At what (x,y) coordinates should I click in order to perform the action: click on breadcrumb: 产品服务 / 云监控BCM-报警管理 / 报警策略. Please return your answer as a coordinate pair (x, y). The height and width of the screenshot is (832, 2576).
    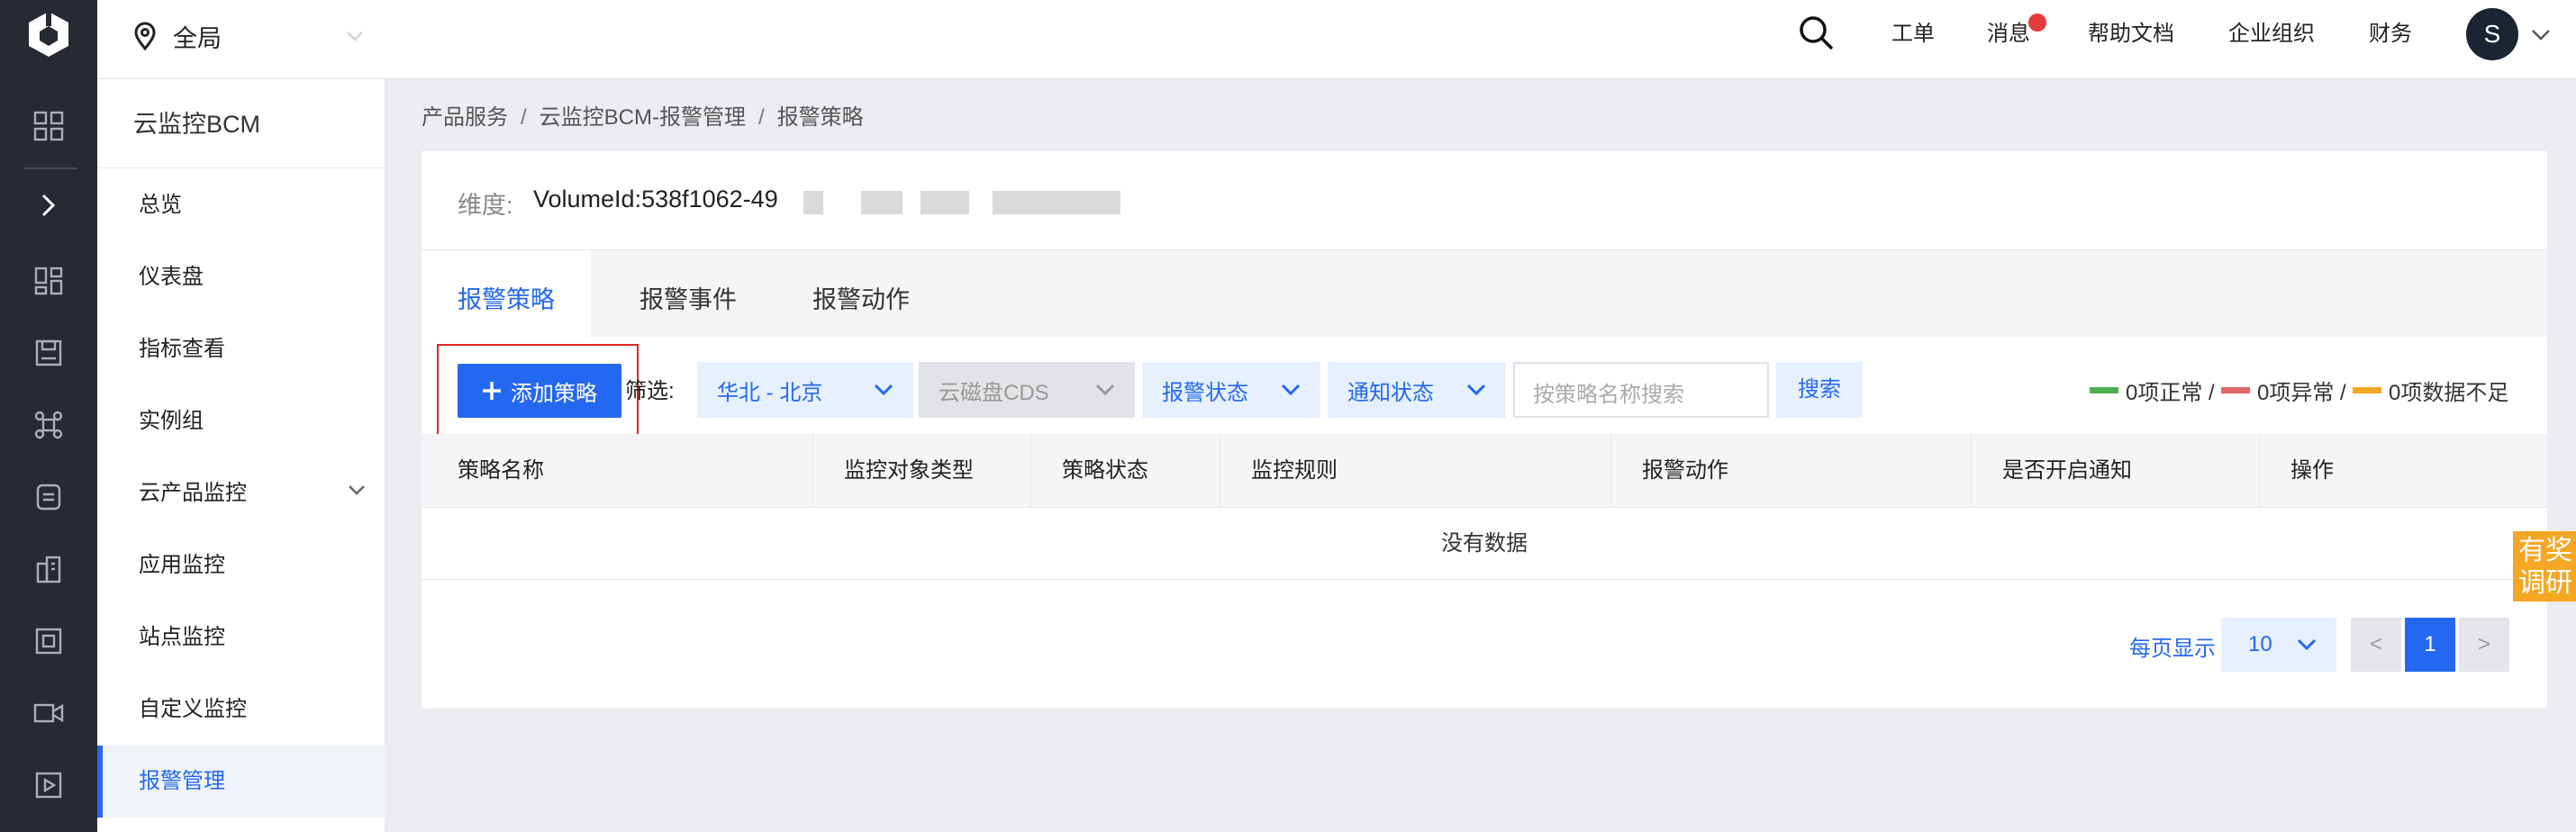
    Looking at the image, I should click on (643, 118).